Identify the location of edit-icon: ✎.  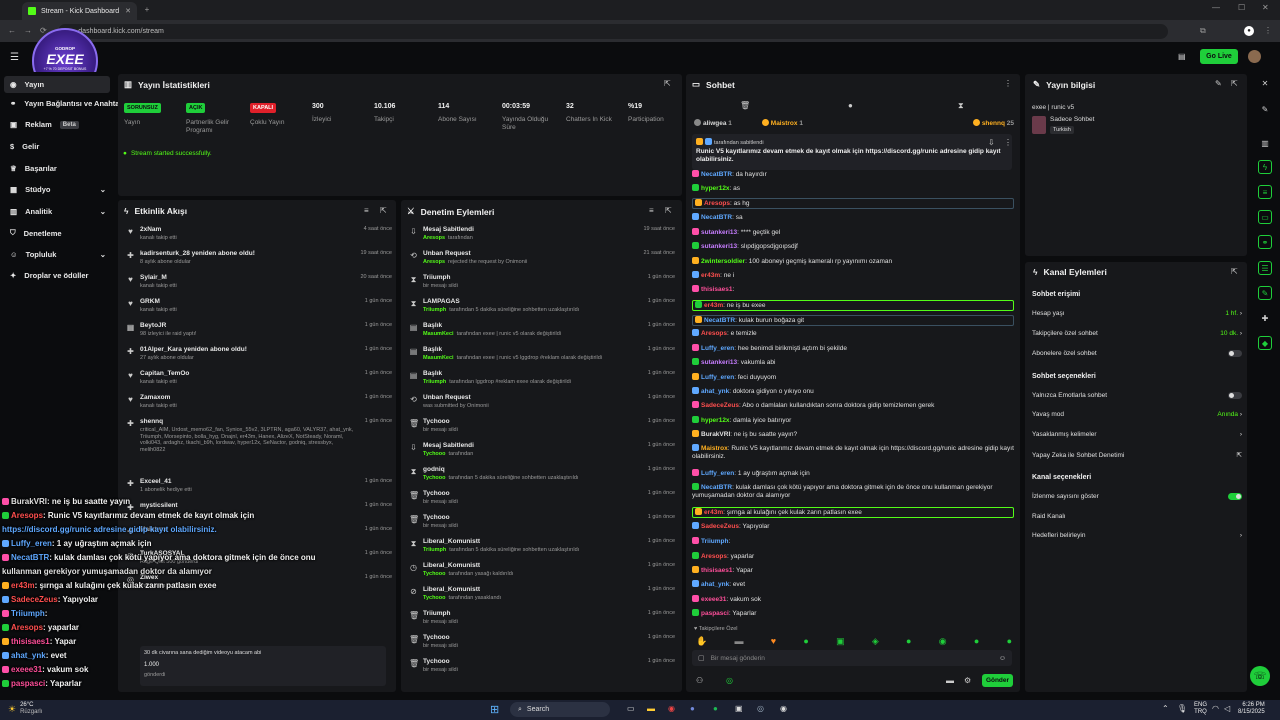
(1218, 83).